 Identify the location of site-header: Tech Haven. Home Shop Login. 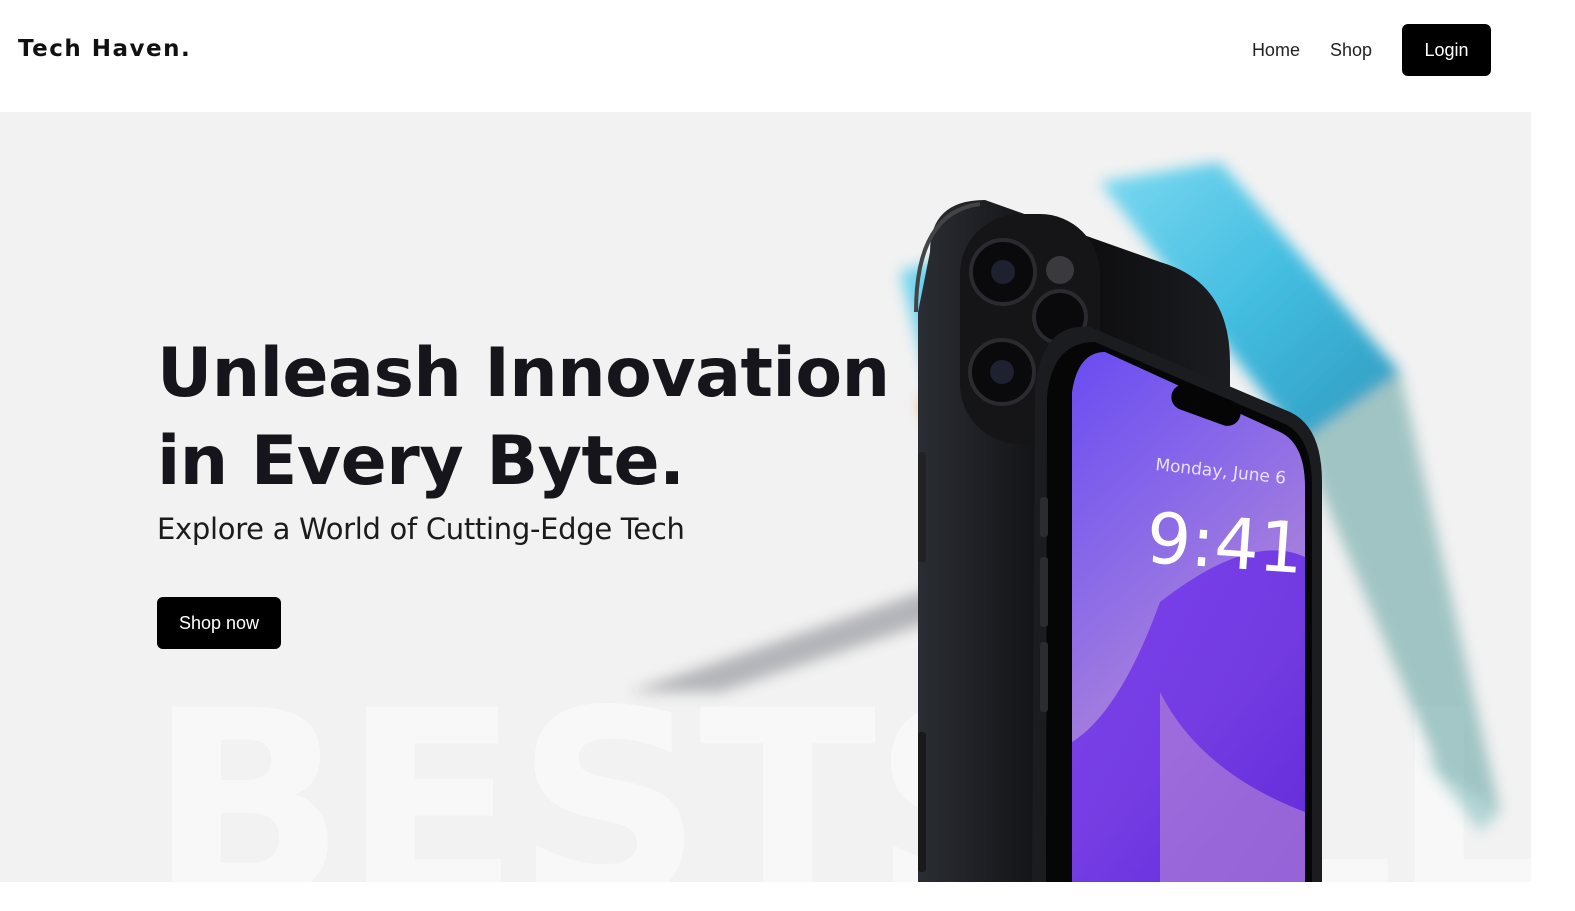
(787, 56).